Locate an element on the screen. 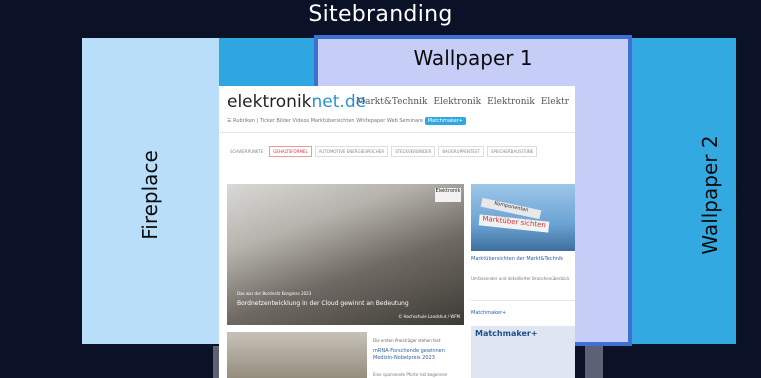 The height and width of the screenshot is (378, 761). site-logo: elektroniknet.de is located at coordinates (296, 102).